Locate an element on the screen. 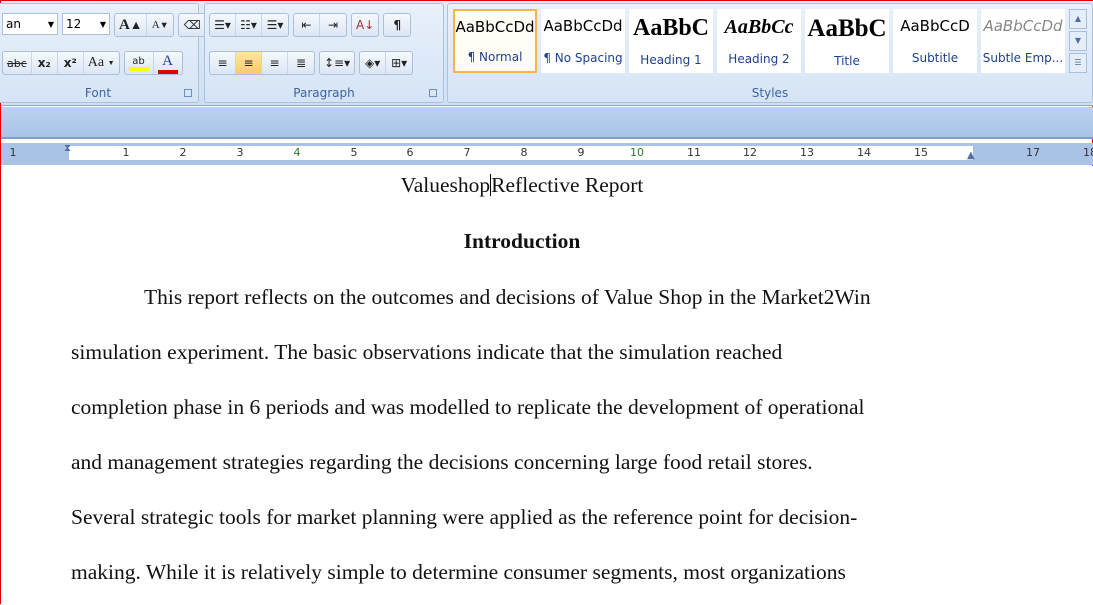 The image size is (1093, 605). styles-group-label: Styles is located at coordinates (770, 93).